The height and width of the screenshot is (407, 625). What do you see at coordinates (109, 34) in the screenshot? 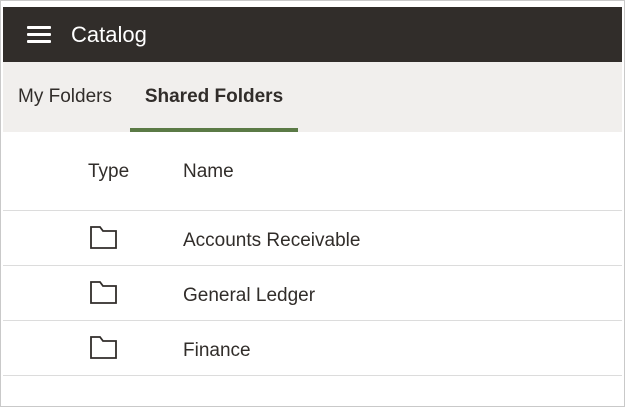
I see `page-title: Catalog` at bounding box center [109, 34].